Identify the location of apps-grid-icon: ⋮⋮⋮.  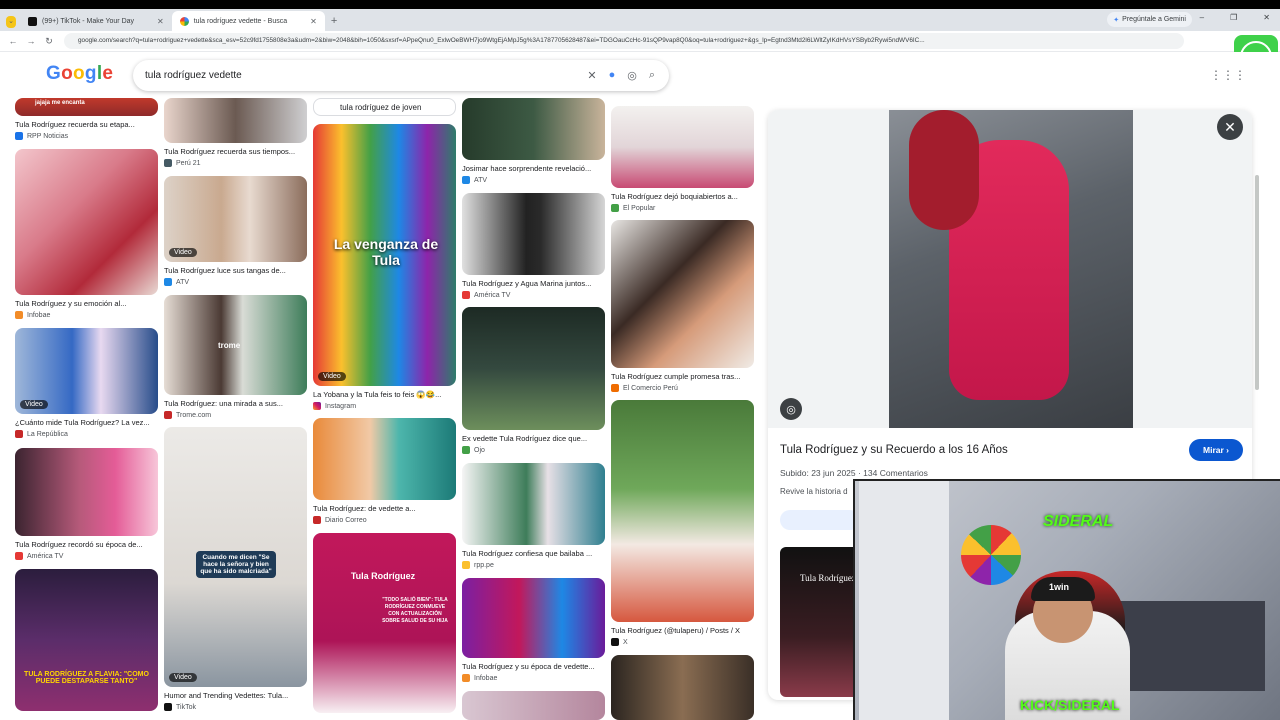
(1228, 75).